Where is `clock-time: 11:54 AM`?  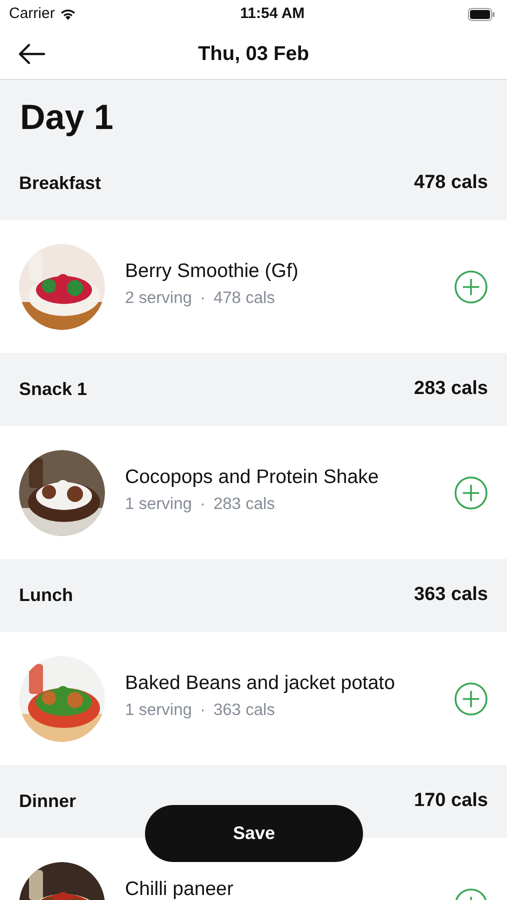 clock-time: 11:54 AM is located at coordinates (272, 14).